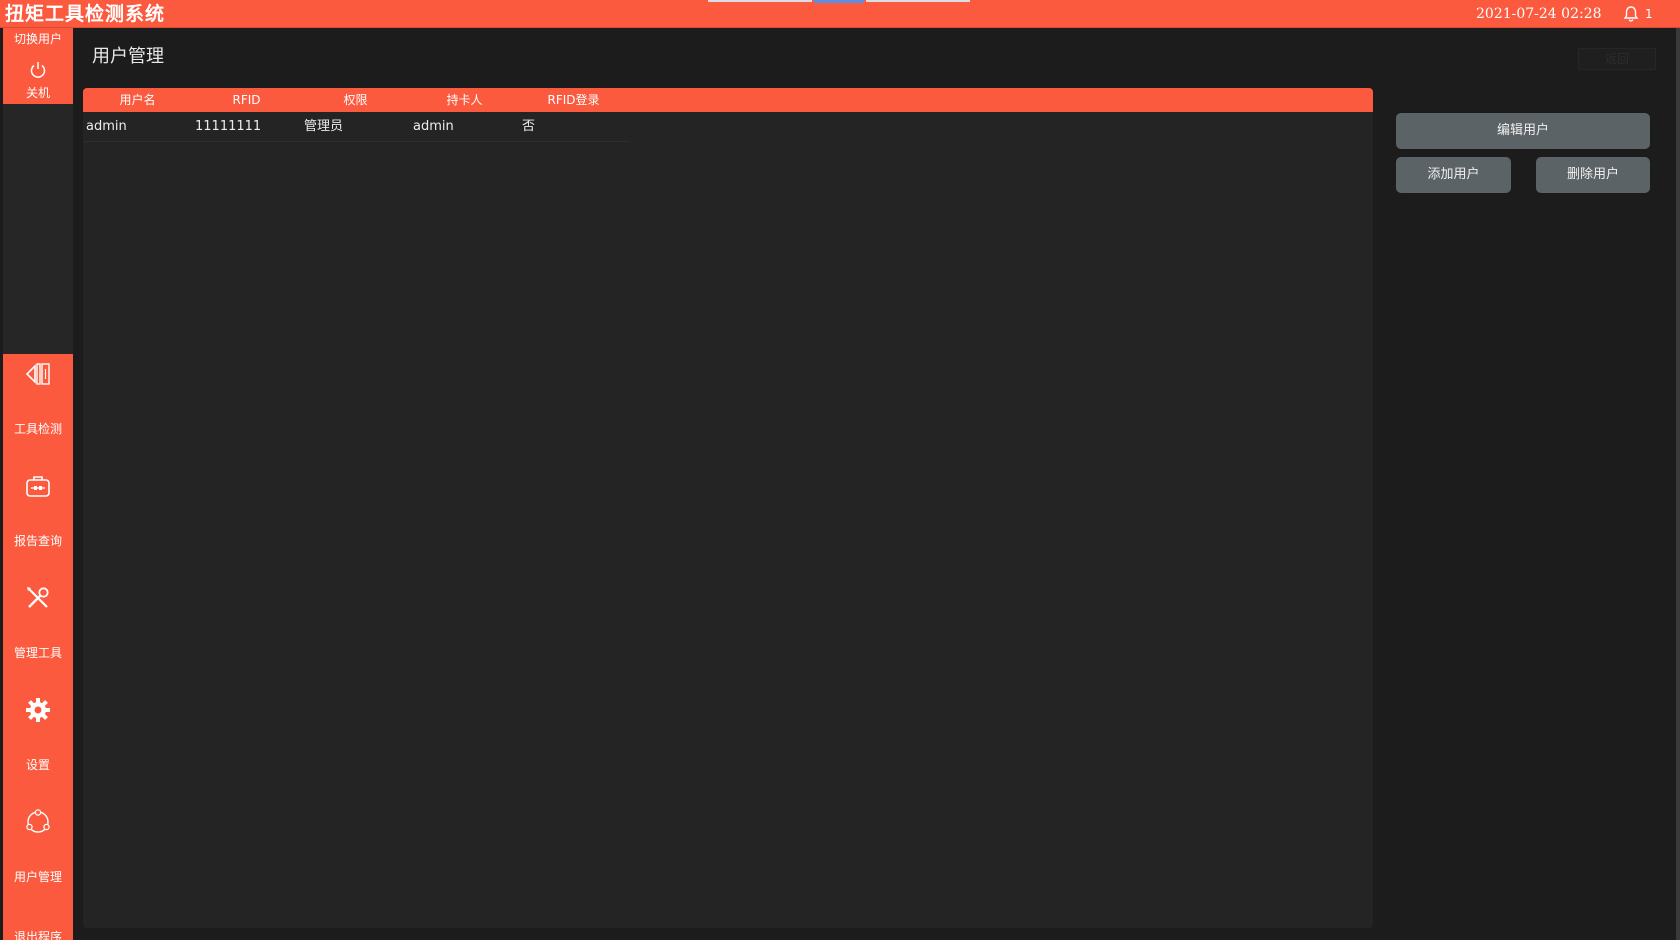 This screenshot has width=1680, height=940. I want to click on cell-cardholder: admin, so click(433, 126).